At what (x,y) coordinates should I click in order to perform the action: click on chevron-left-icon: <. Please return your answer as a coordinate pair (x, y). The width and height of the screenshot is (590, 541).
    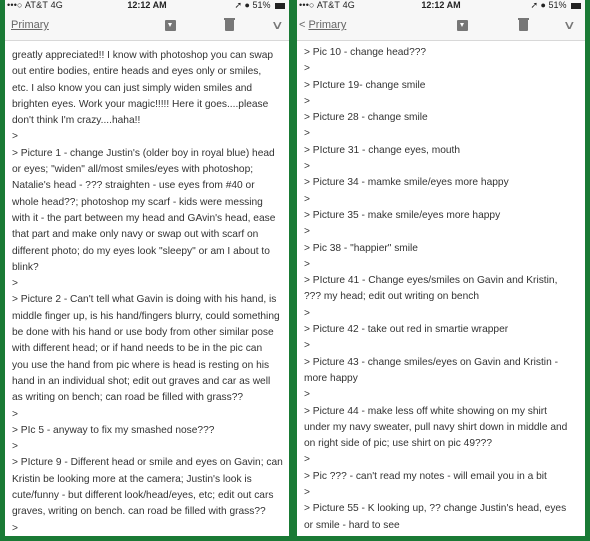
    Looking at the image, I should click on (302, 25).